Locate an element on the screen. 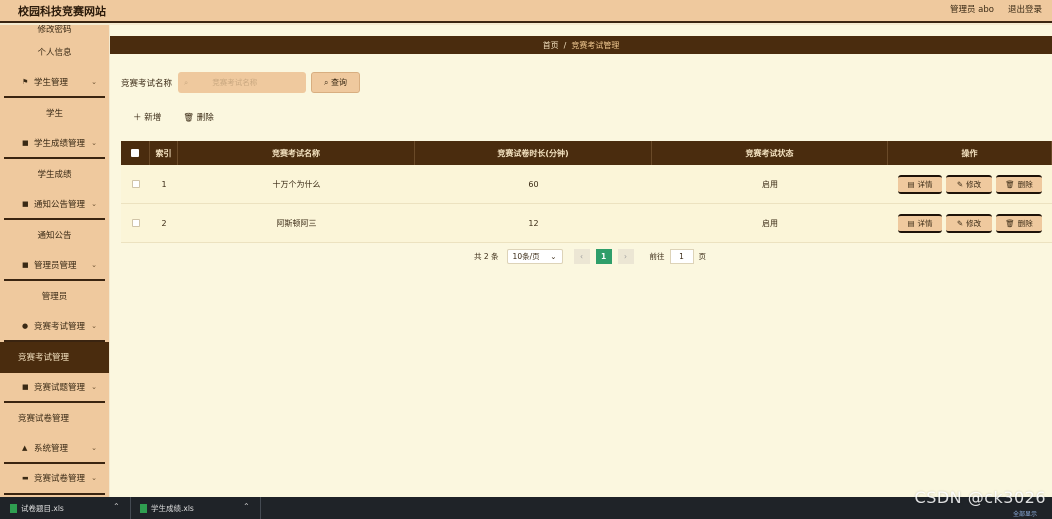 This screenshot has width=1052, height=519. column-header-actions: 操作 is located at coordinates (970, 153).